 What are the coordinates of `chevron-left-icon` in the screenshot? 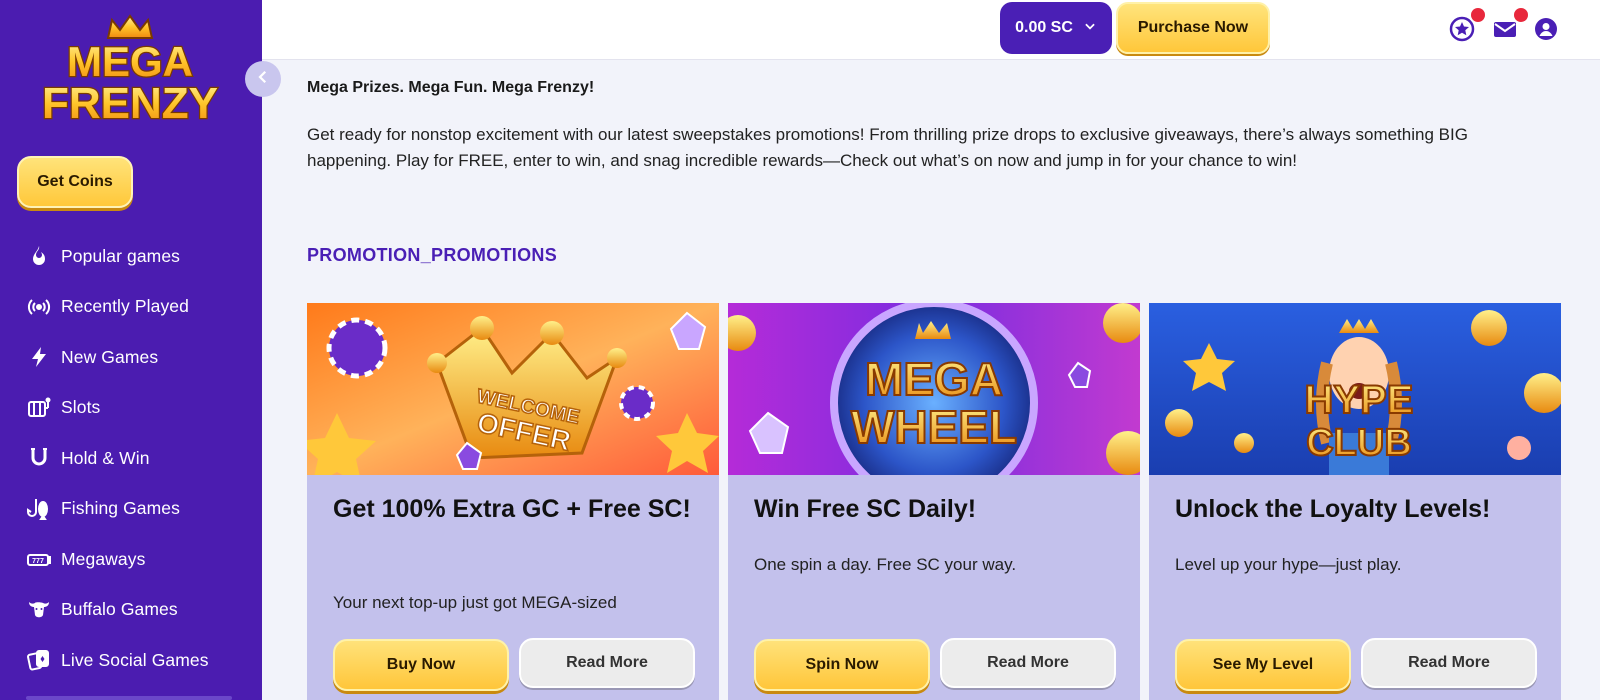 It's located at (263, 79).